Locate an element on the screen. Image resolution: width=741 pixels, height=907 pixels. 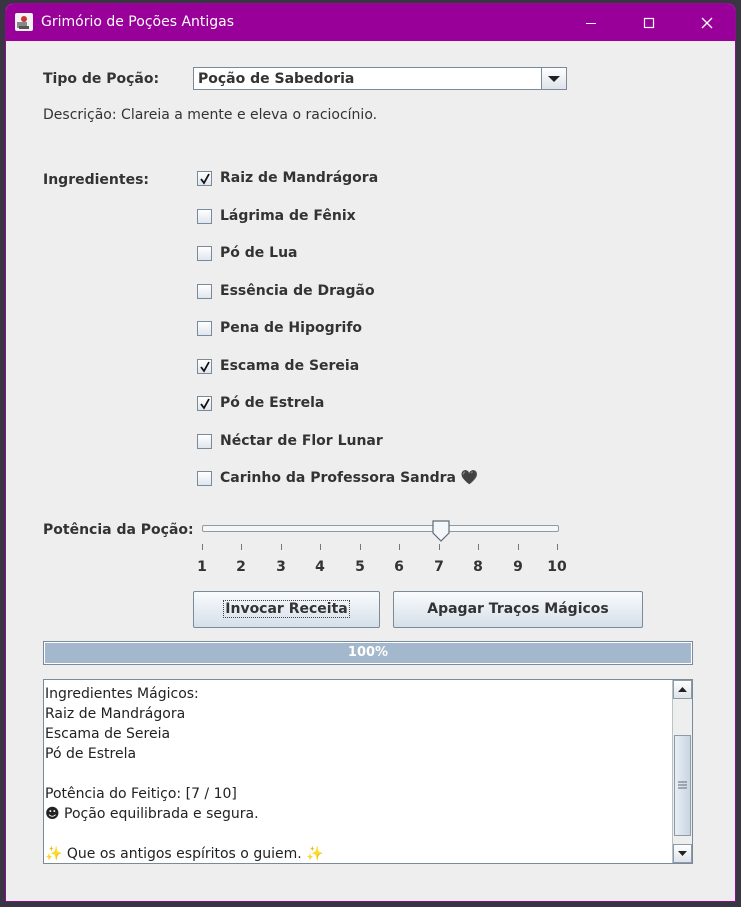
ingredient-label: Néctar de Flor Lunar is located at coordinates (301, 441).